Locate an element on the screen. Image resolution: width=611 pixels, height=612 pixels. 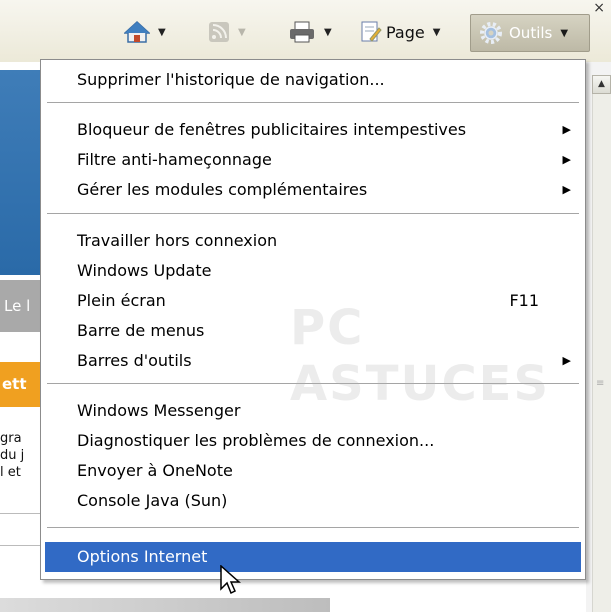
menu-item-label: Envoyer à OneNote is located at coordinates (155, 470).